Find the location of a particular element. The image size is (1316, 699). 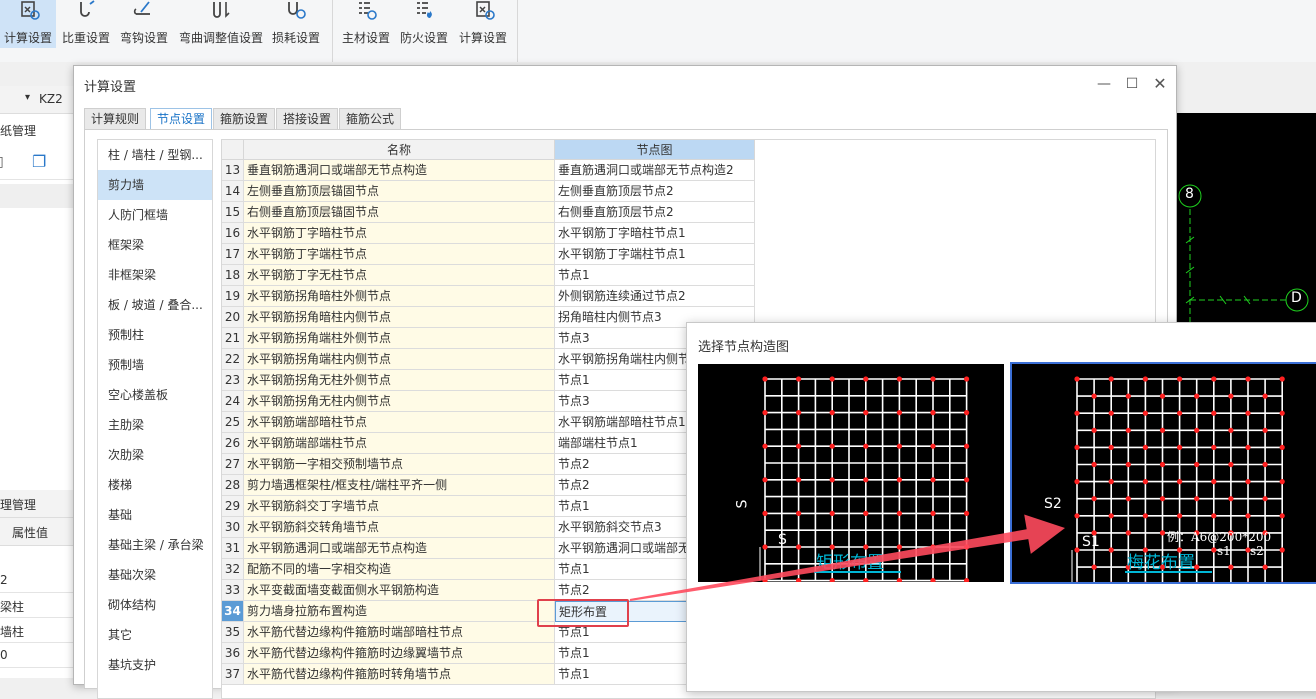

component-type-item: 其它 is located at coordinates (155, 635).